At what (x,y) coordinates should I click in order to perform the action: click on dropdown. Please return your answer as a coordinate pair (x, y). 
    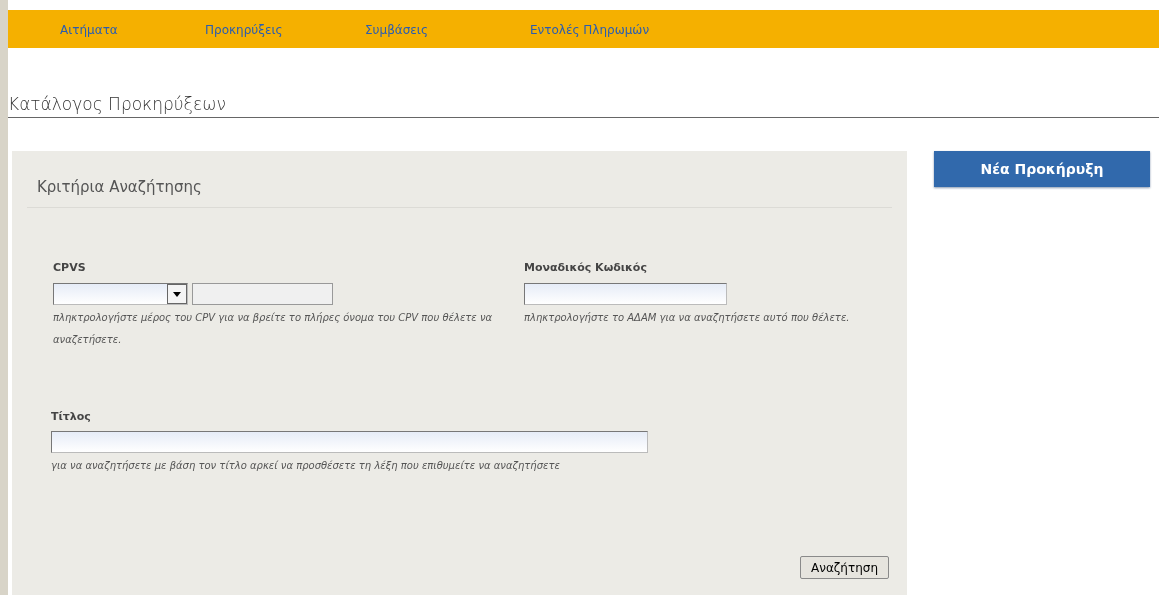
    Looking at the image, I should click on (120, 293).